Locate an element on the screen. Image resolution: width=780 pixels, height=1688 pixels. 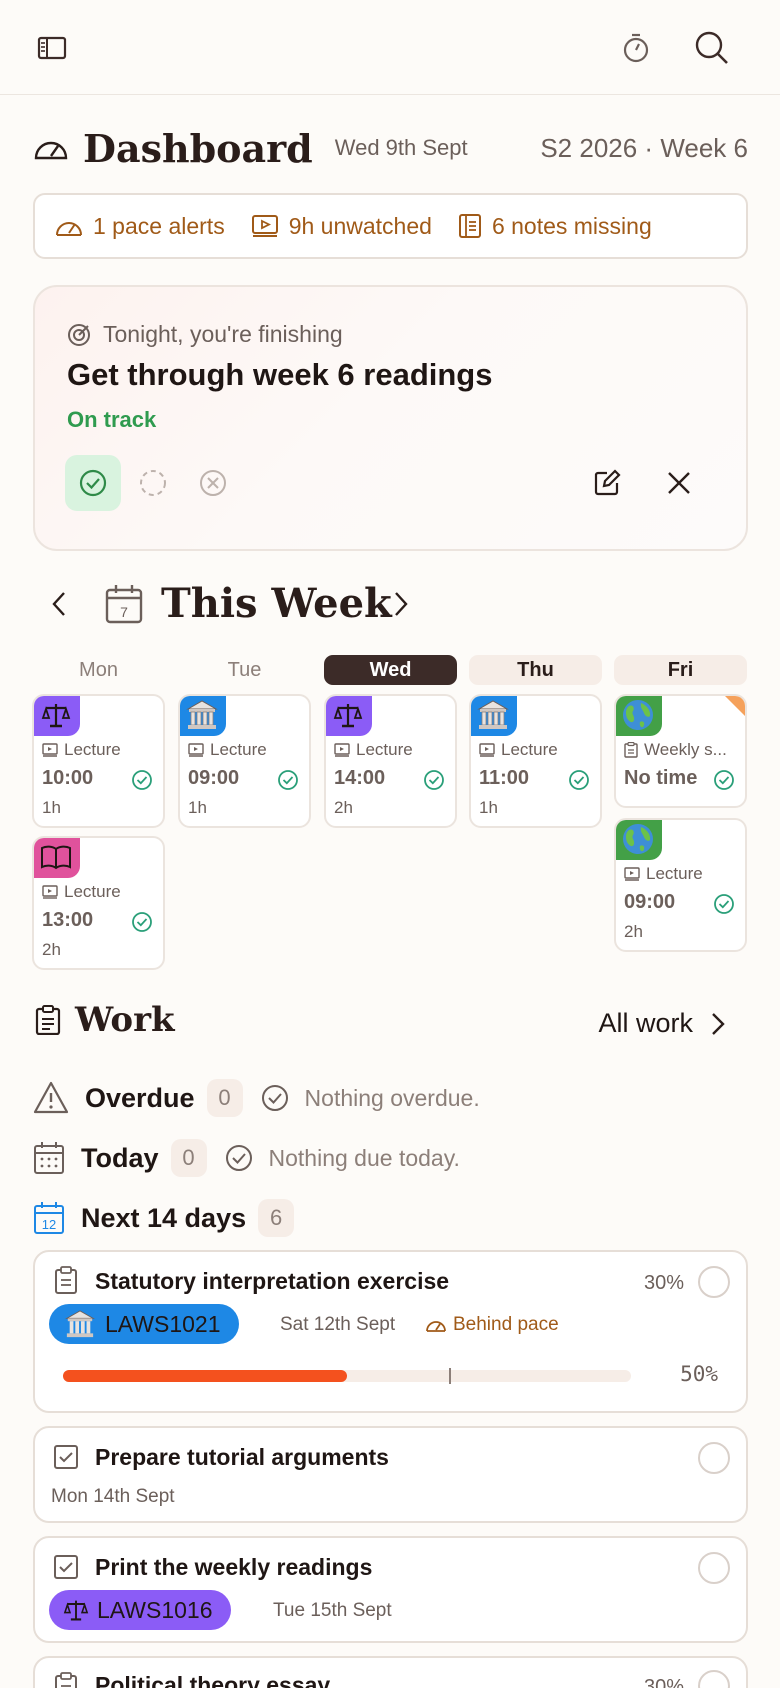
progress-percent: 50% is located at coordinates (699, 1374).